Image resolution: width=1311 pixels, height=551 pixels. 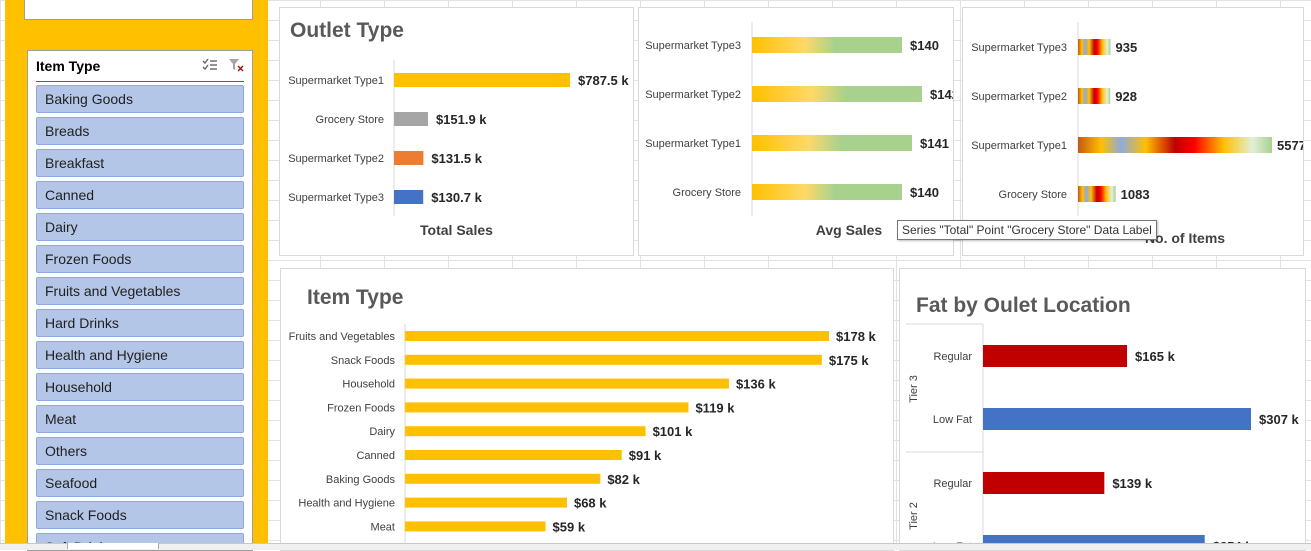 What do you see at coordinates (140, 259) in the screenshot?
I see `slicer-item: Frozen Foods` at bounding box center [140, 259].